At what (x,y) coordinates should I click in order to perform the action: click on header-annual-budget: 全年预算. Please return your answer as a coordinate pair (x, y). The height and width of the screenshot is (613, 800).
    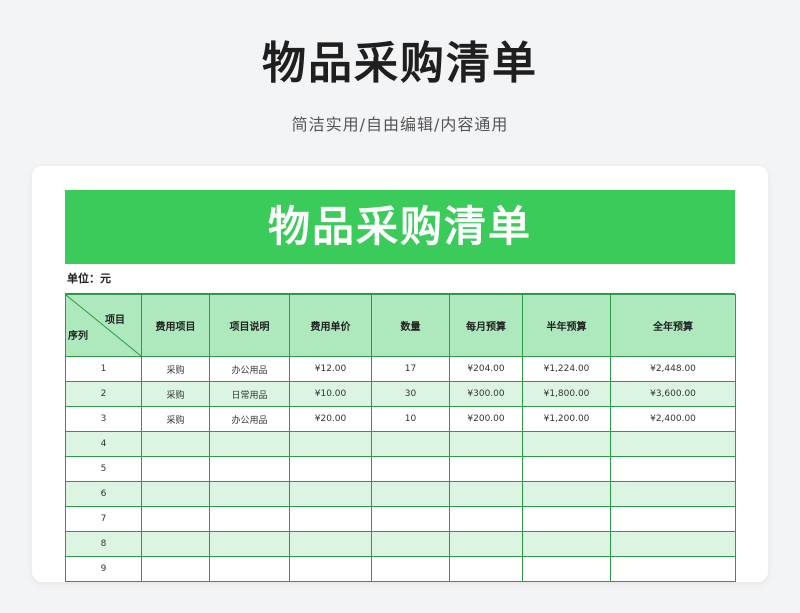
    Looking at the image, I should click on (673, 325).